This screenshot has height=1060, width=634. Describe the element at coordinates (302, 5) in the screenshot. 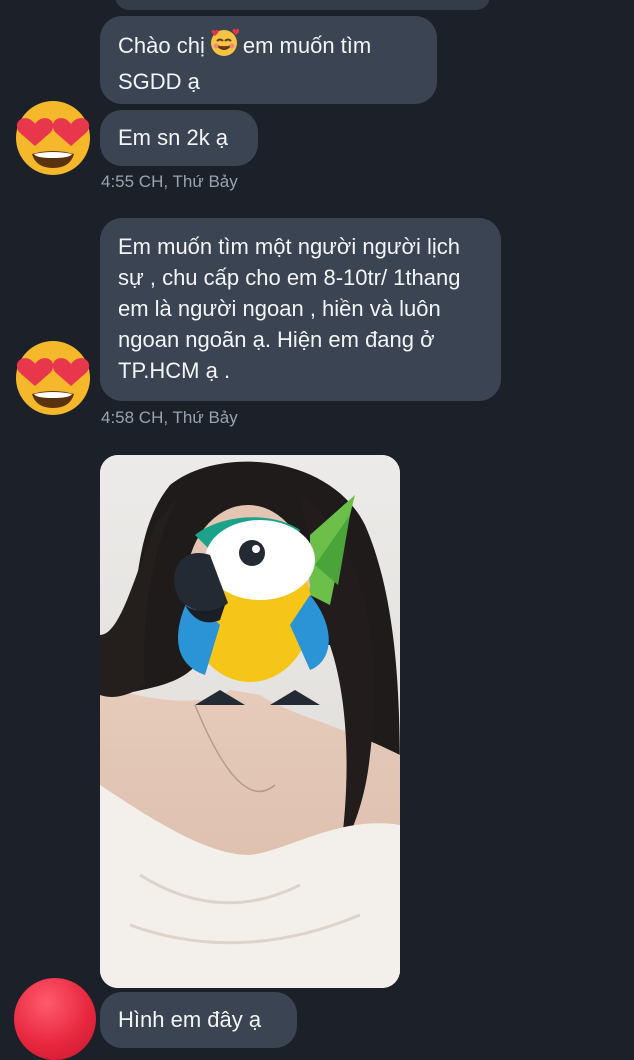

I see `previous-message-bubble` at that location.